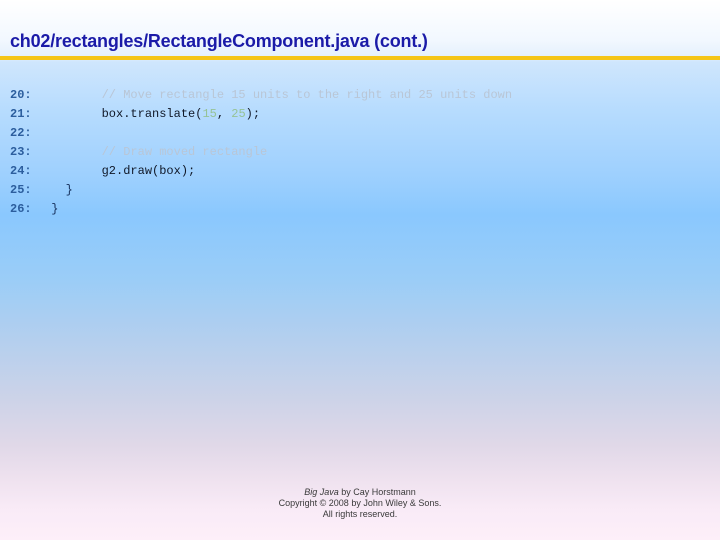 This screenshot has width=720, height=540. I want to click on code-line-number: 23:, so click(21, 152).